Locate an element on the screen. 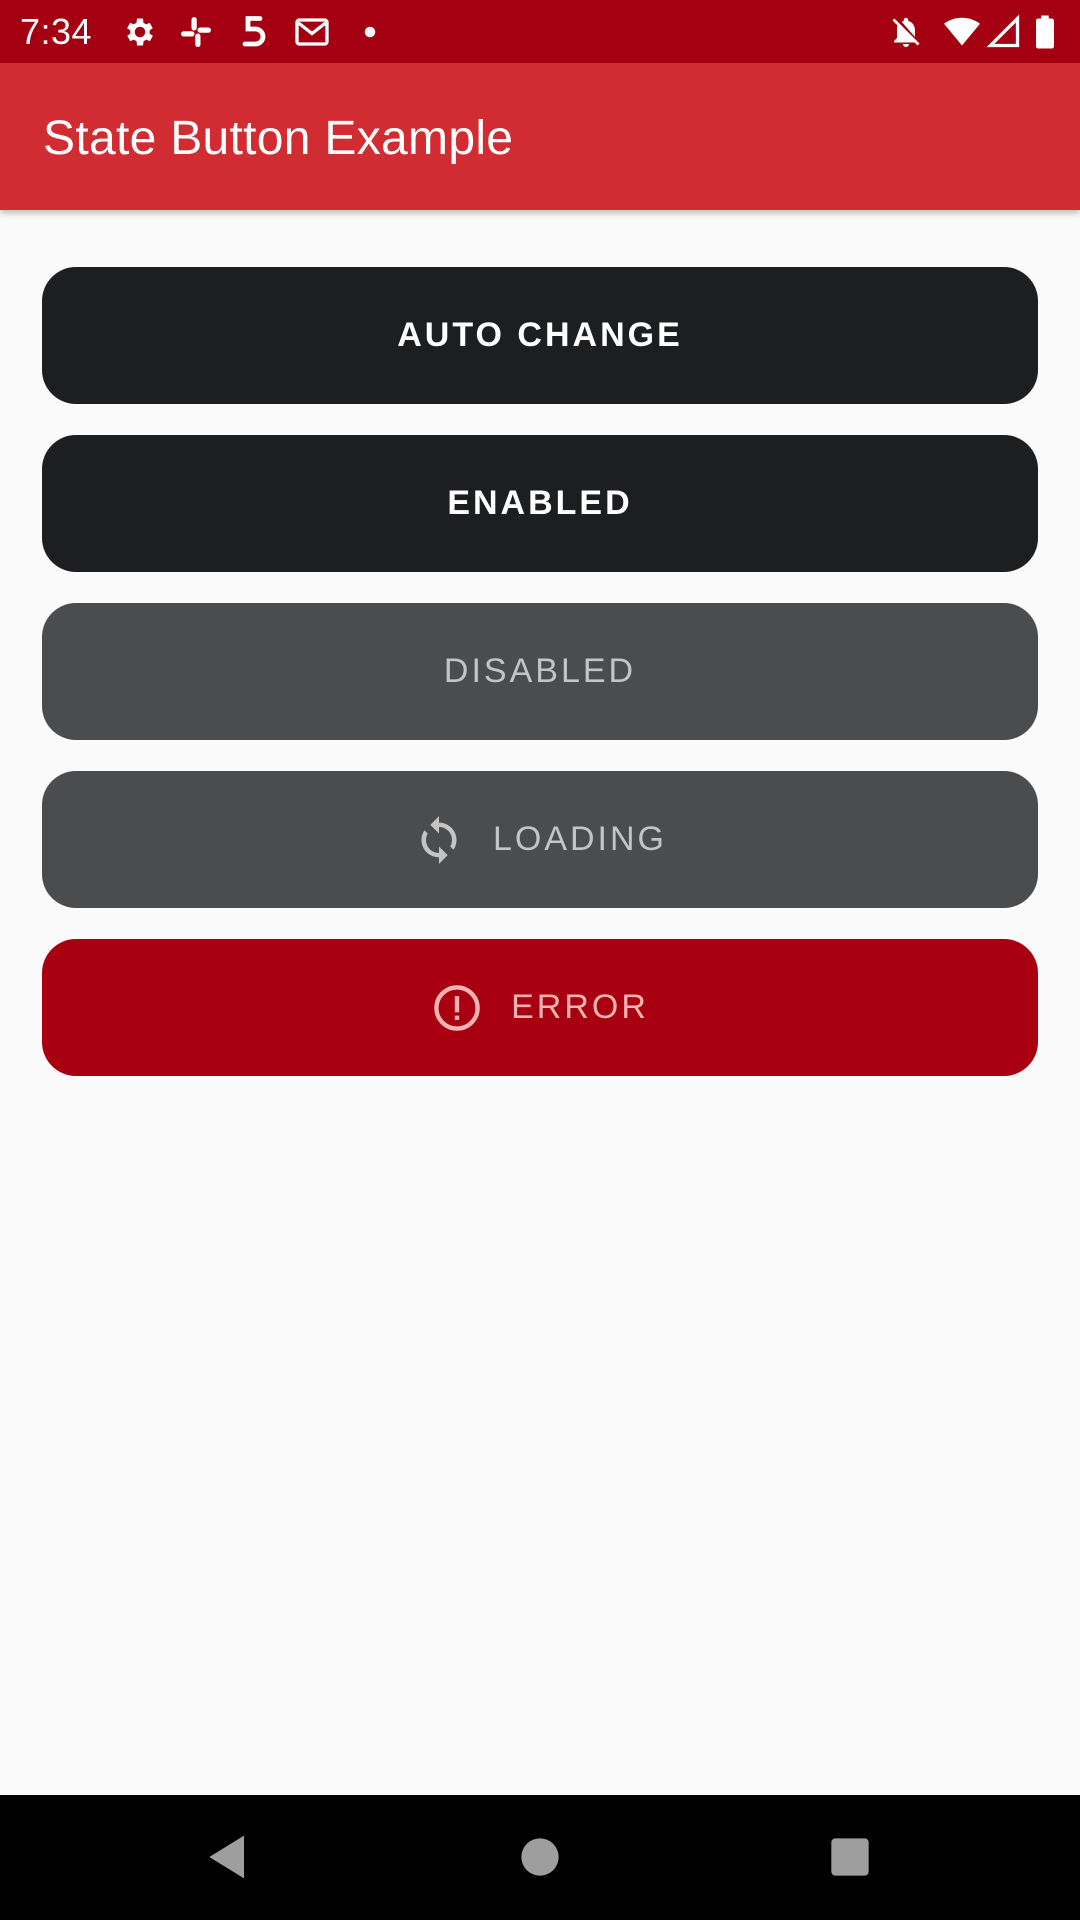 Image resolution: width=1080 pixels, height=1920 pixels. signal-icon is located at coordinates (1004, 32).